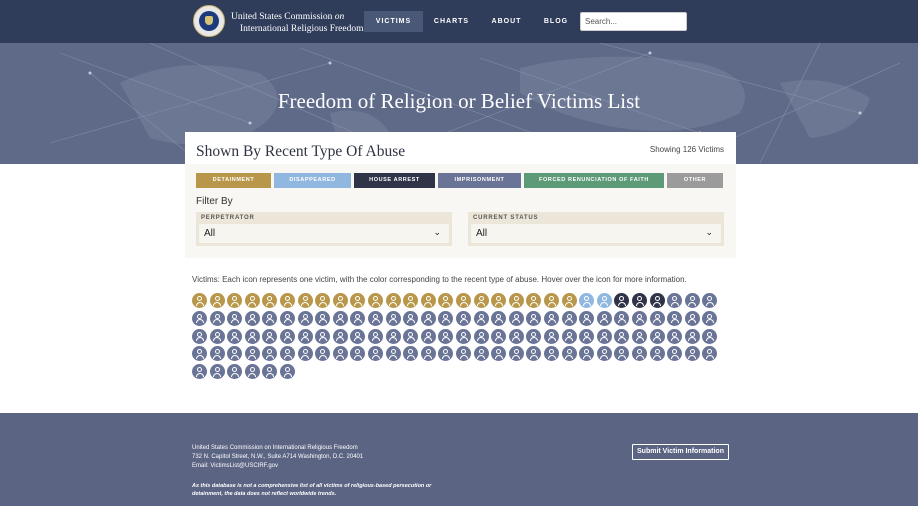  What do you see at coordinates (233, 180) in the screenshot?
I see `legend-detainment-button: DETAINMENT` at bounding box center [233, 180].